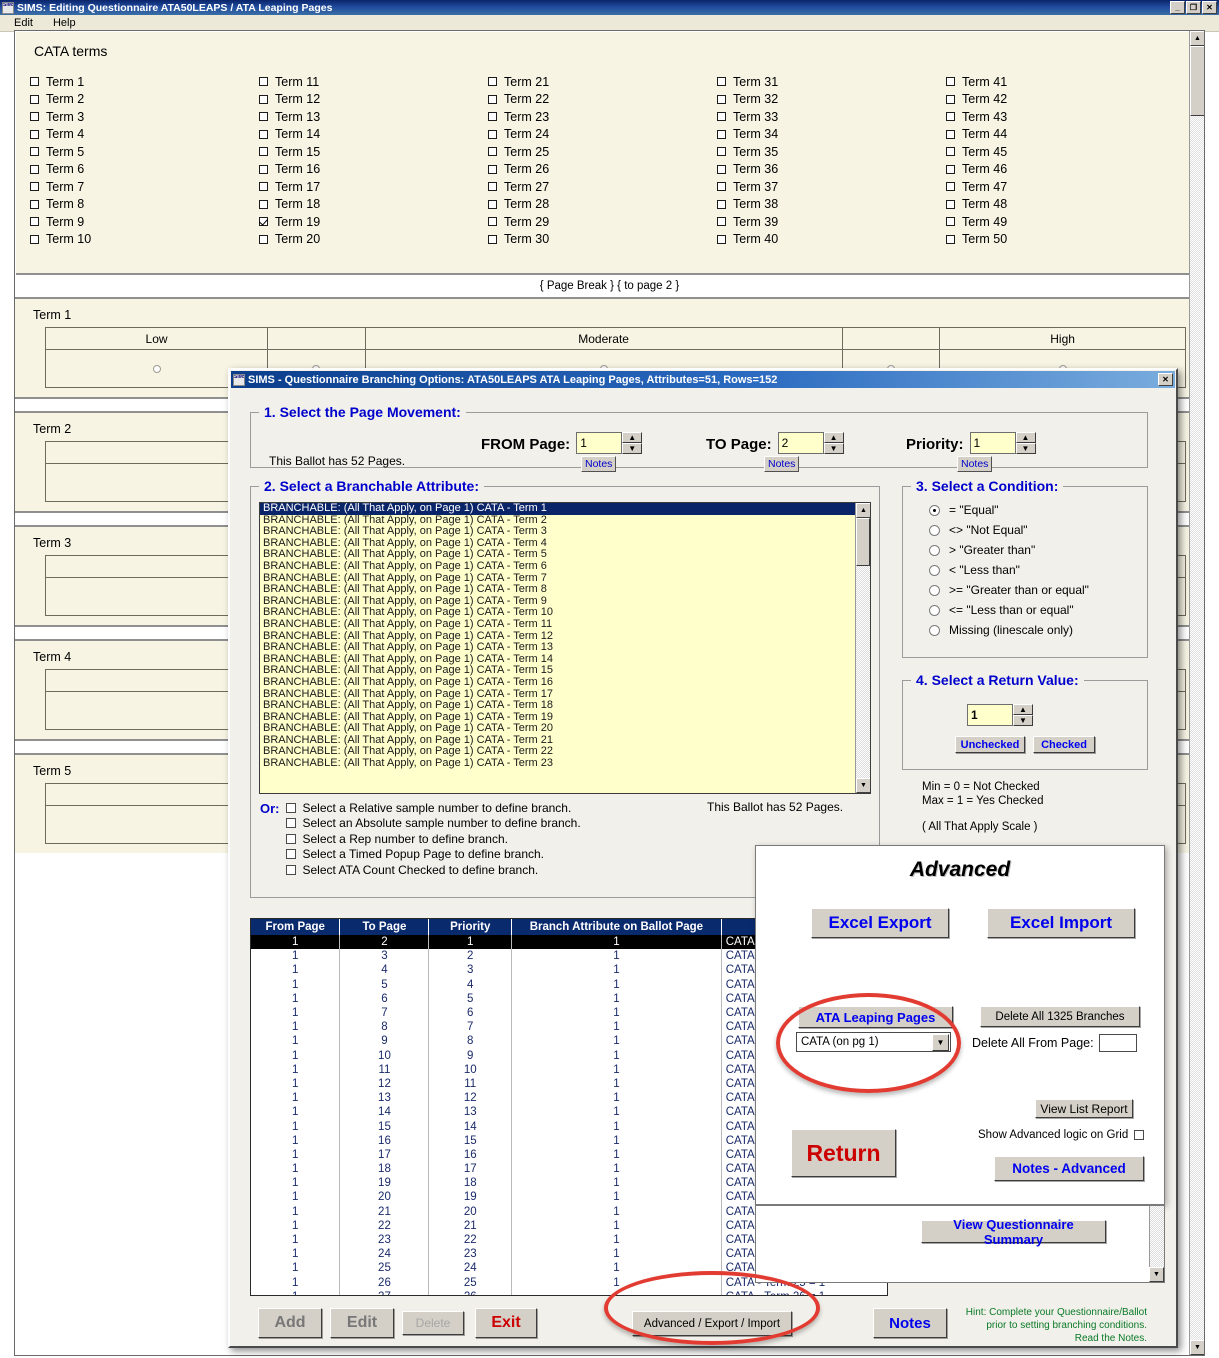  Describe the element at coordinates (433, 839) in the screenshot. I see `or-option-row: Select a Rep number to define branch.` at that location.